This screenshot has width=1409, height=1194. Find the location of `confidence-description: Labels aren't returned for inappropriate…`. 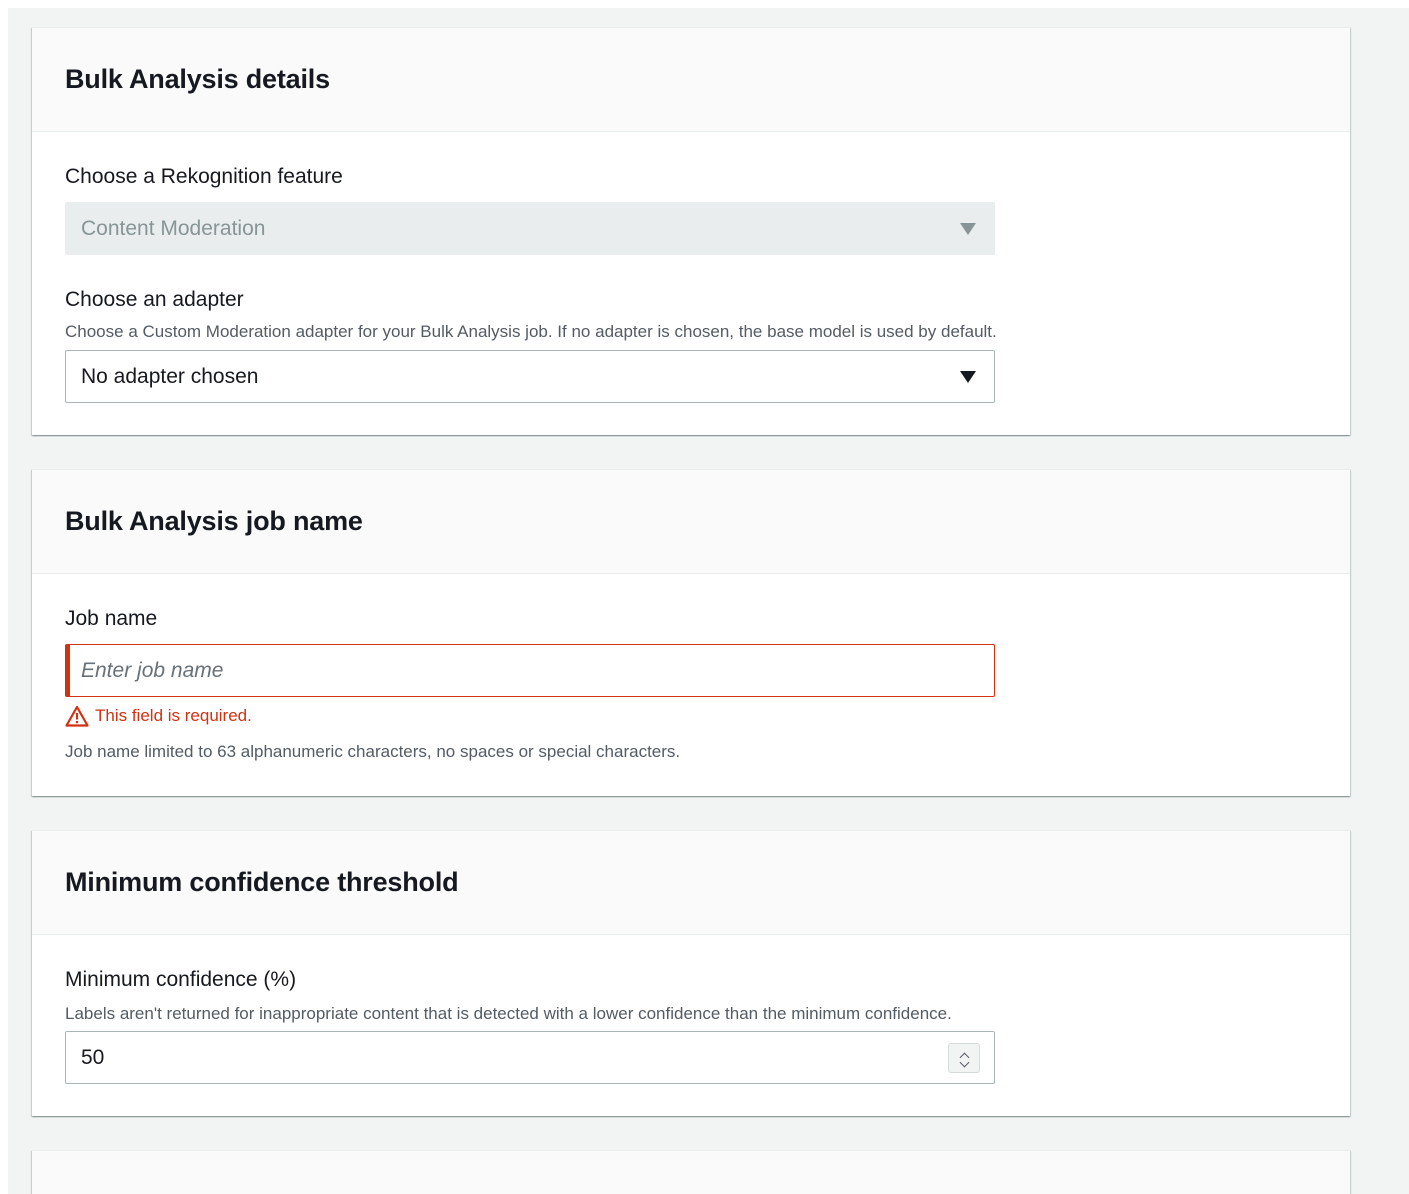

confidence-description: Labels aren't returned for inappropriate… is located at coordinates (508, 1013).